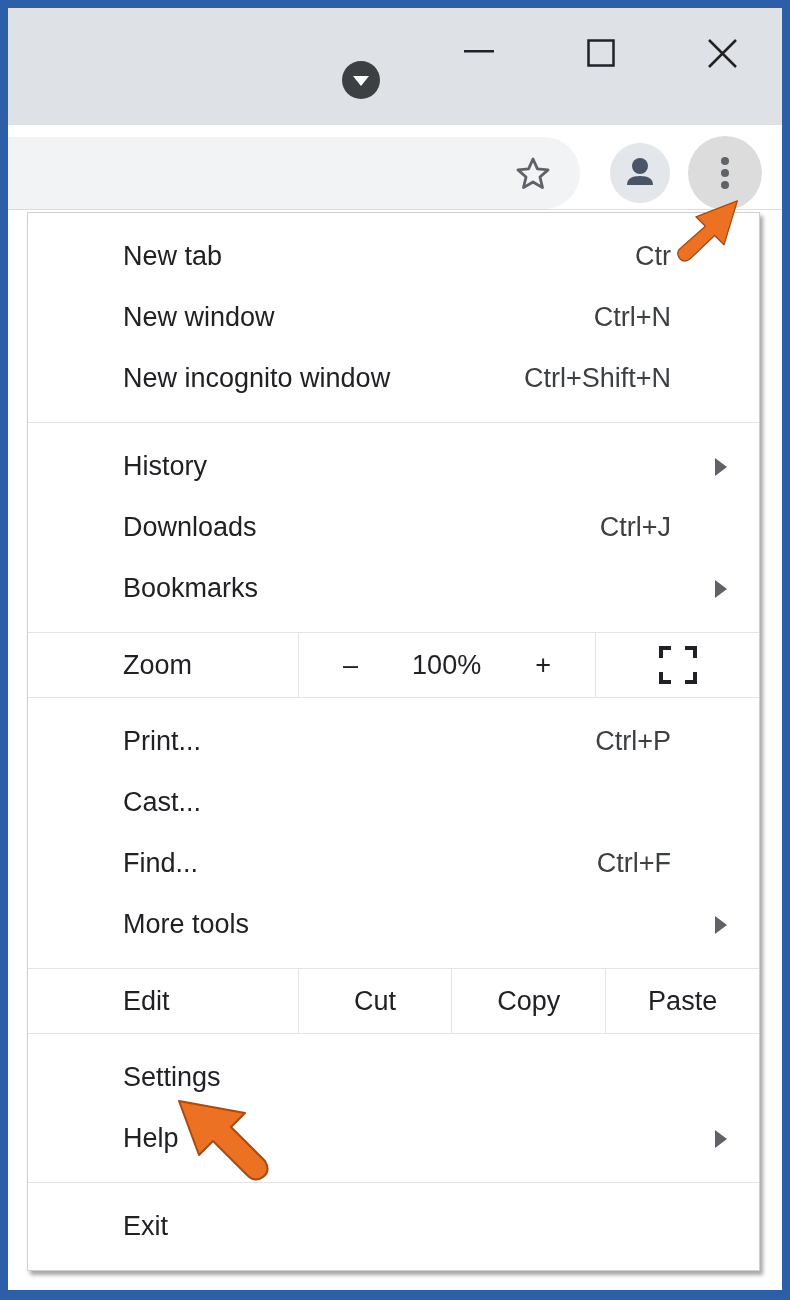 This screenshot has height=1300, width=790. What do you see at coordinates (393, 378) in the screenshot?
I see `menu-item: New incognito window Ctrl+Shift+N` at bounding box center [393, 378].